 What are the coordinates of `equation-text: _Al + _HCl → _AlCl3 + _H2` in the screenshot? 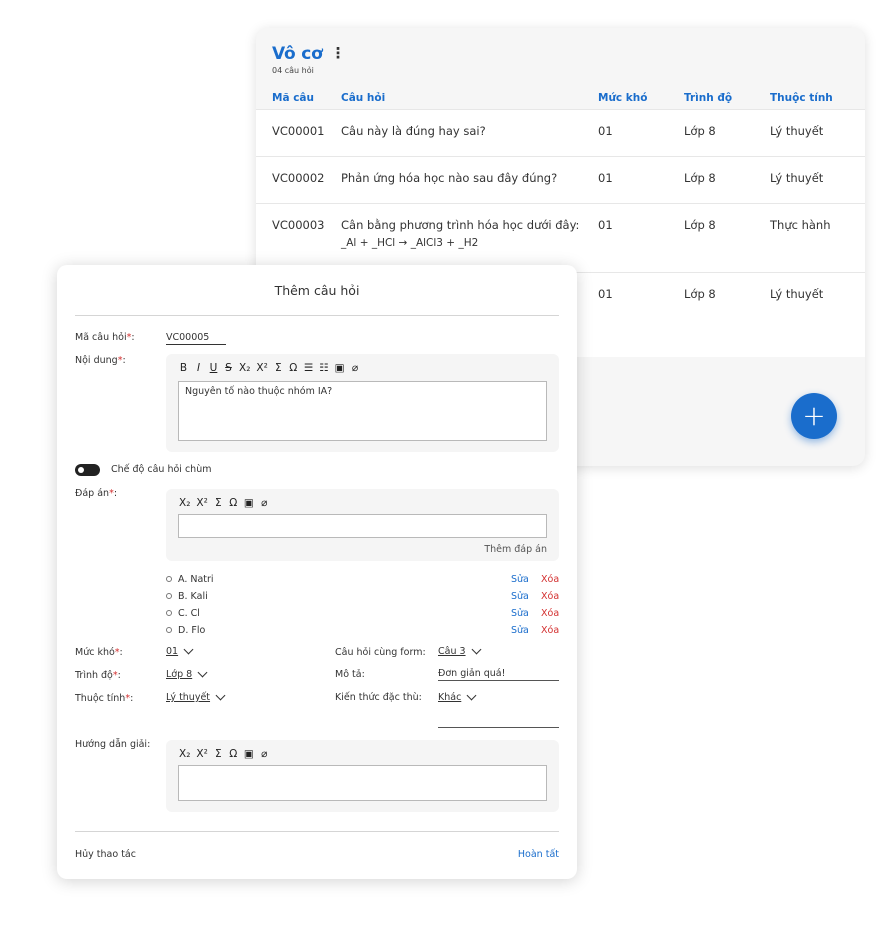 It's located at (410, 243).